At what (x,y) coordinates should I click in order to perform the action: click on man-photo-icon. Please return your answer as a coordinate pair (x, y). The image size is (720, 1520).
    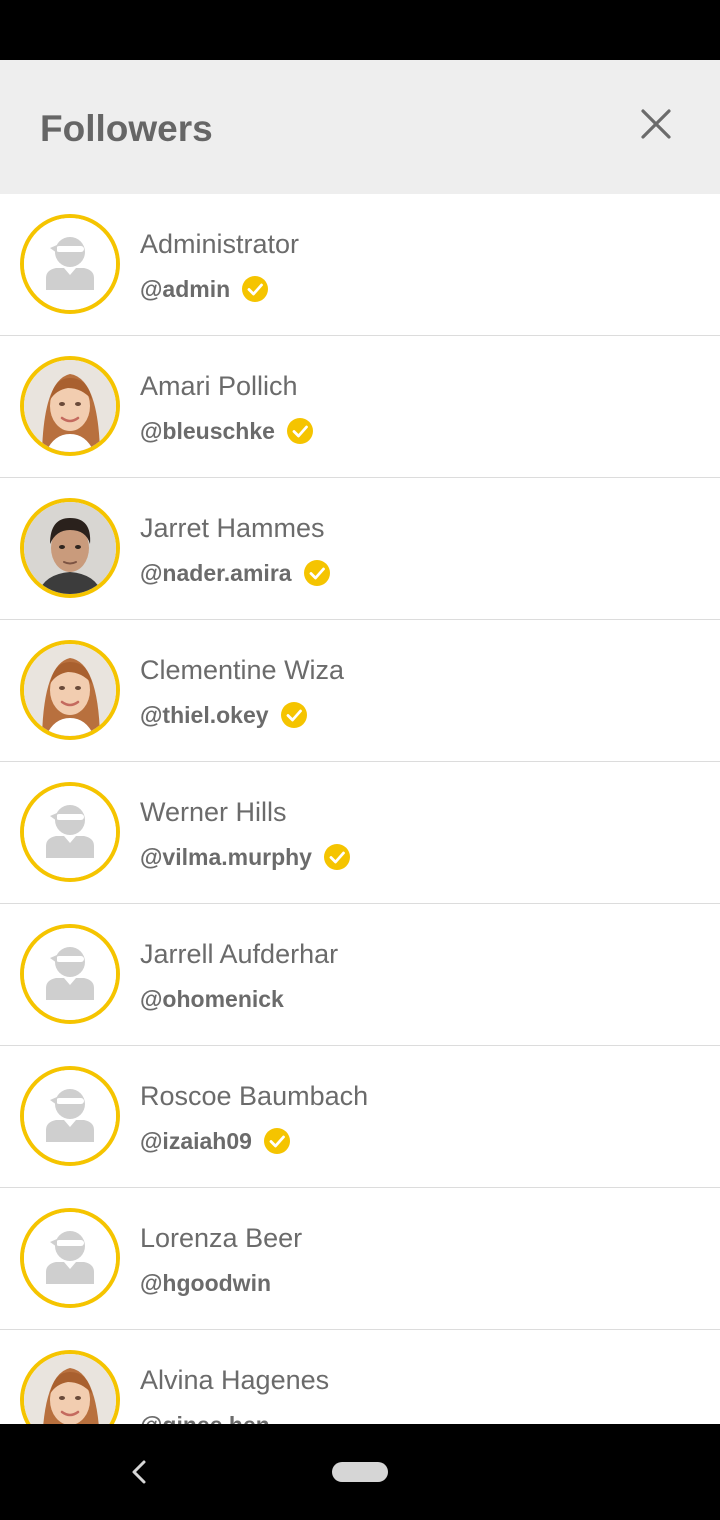
    Looking at the image, I should click on (70, 548).